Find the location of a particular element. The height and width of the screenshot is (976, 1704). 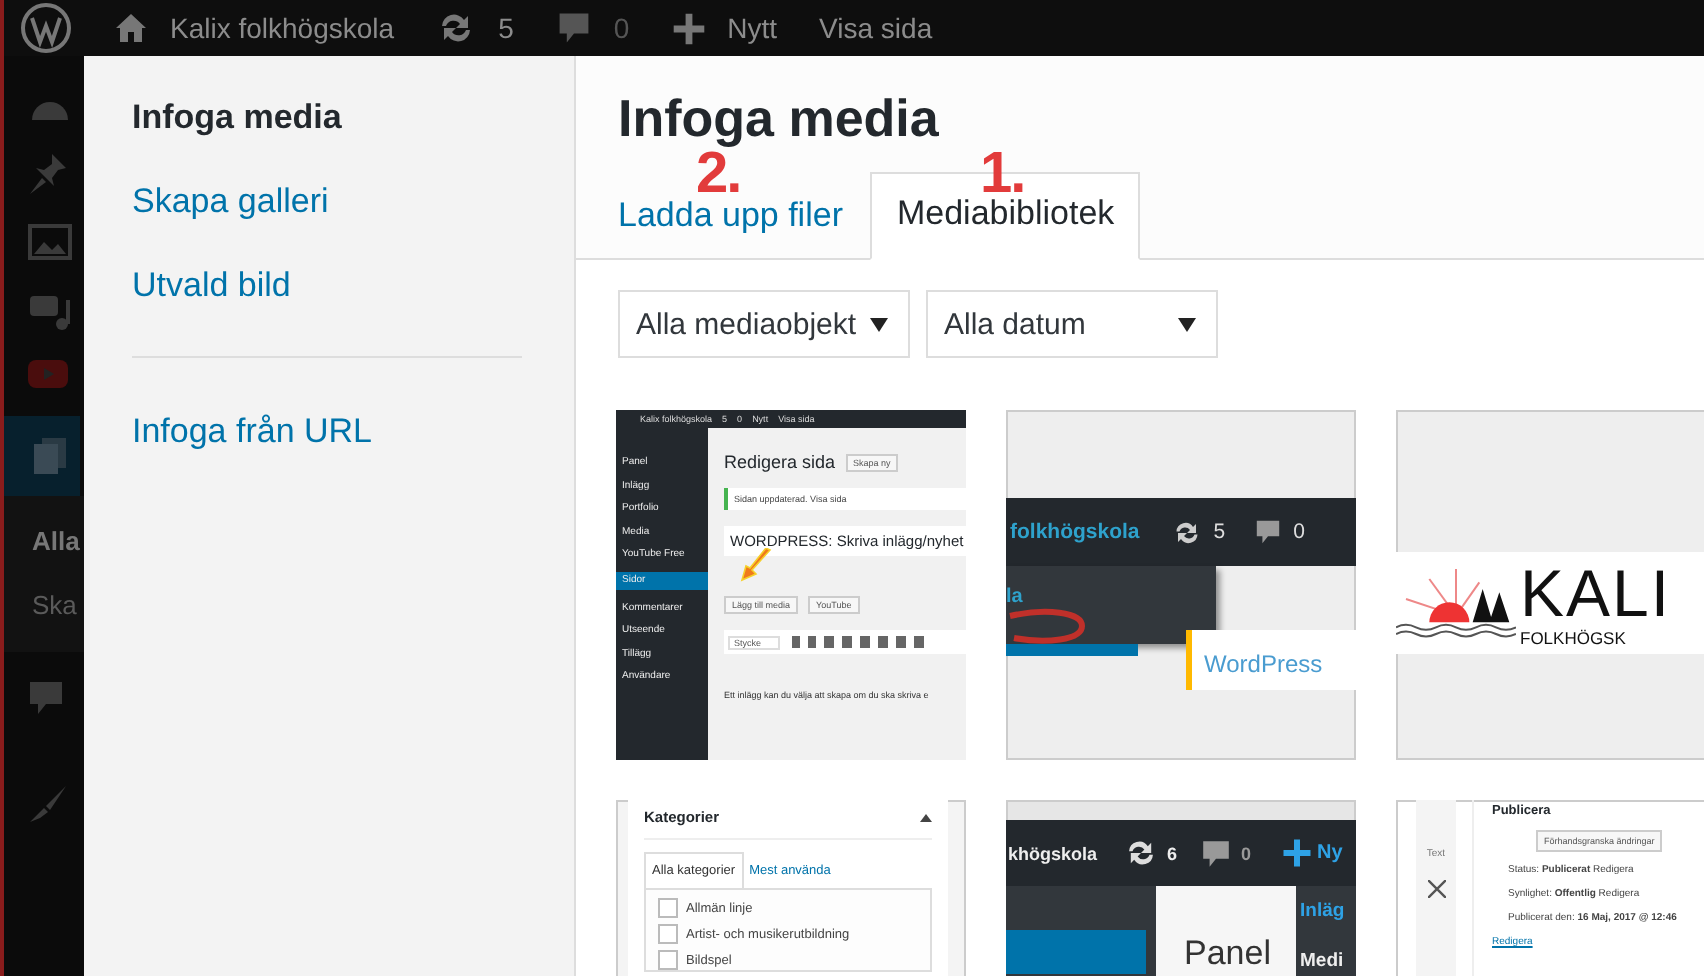

content-link: WordPress is located at coordinates (1263, 664).